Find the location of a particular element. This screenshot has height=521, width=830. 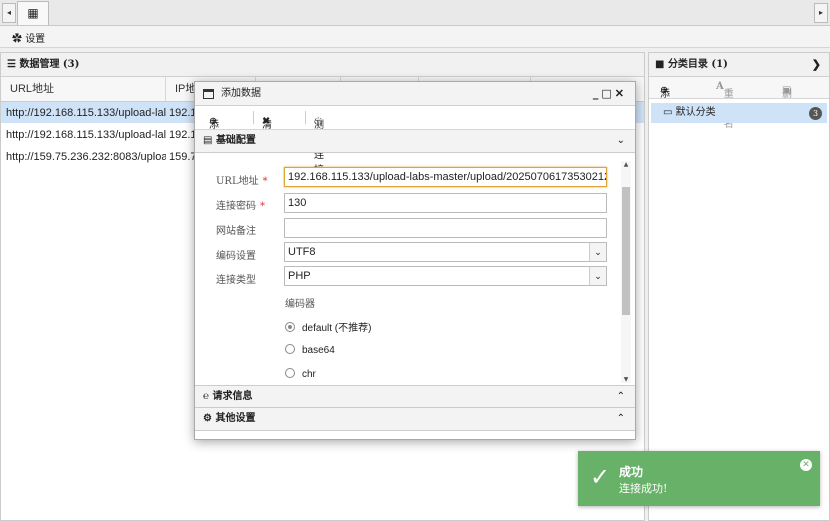

rename-category-button: A 重命名 is located at coordinates (725, 105).